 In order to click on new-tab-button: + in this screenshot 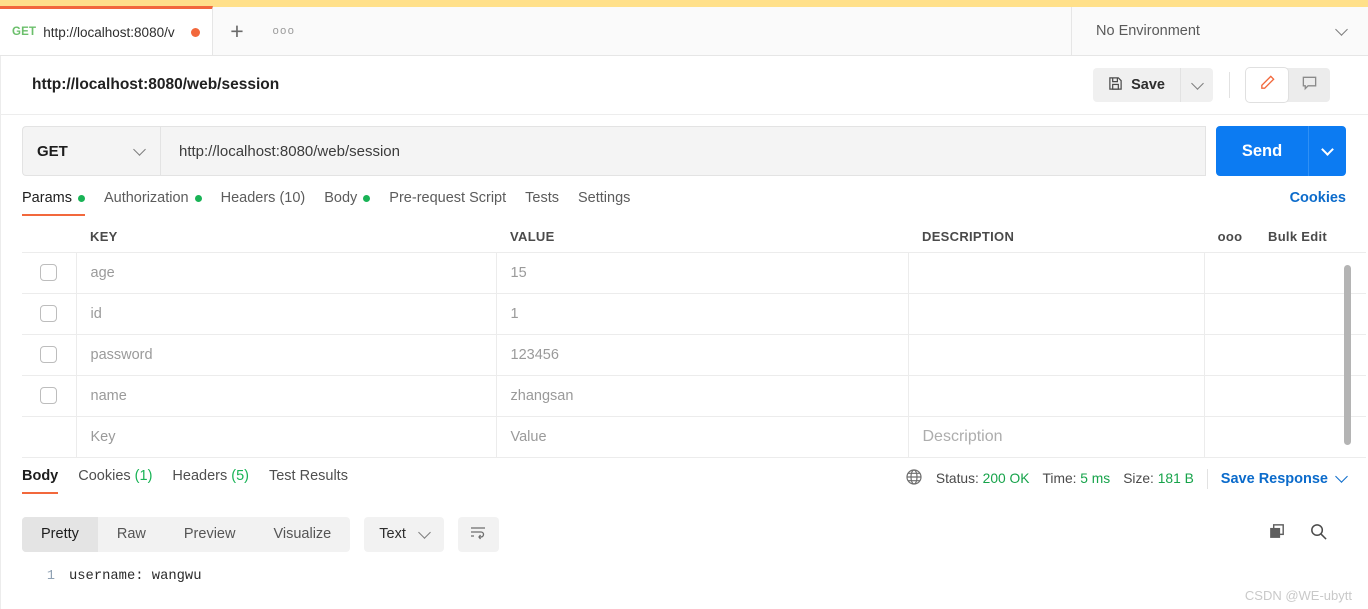, I will do `click(237, 31)`.